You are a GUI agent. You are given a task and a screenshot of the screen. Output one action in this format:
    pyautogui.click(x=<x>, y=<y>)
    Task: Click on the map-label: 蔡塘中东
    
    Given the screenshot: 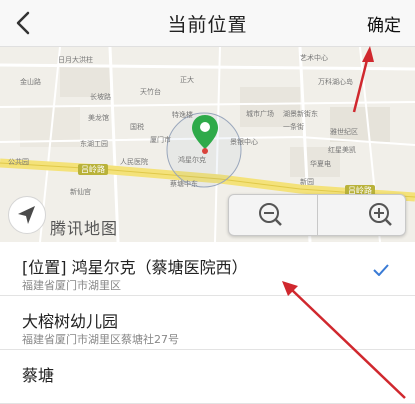 What is the action you would take?
    pyautogui.click(x=184, y=184)
    